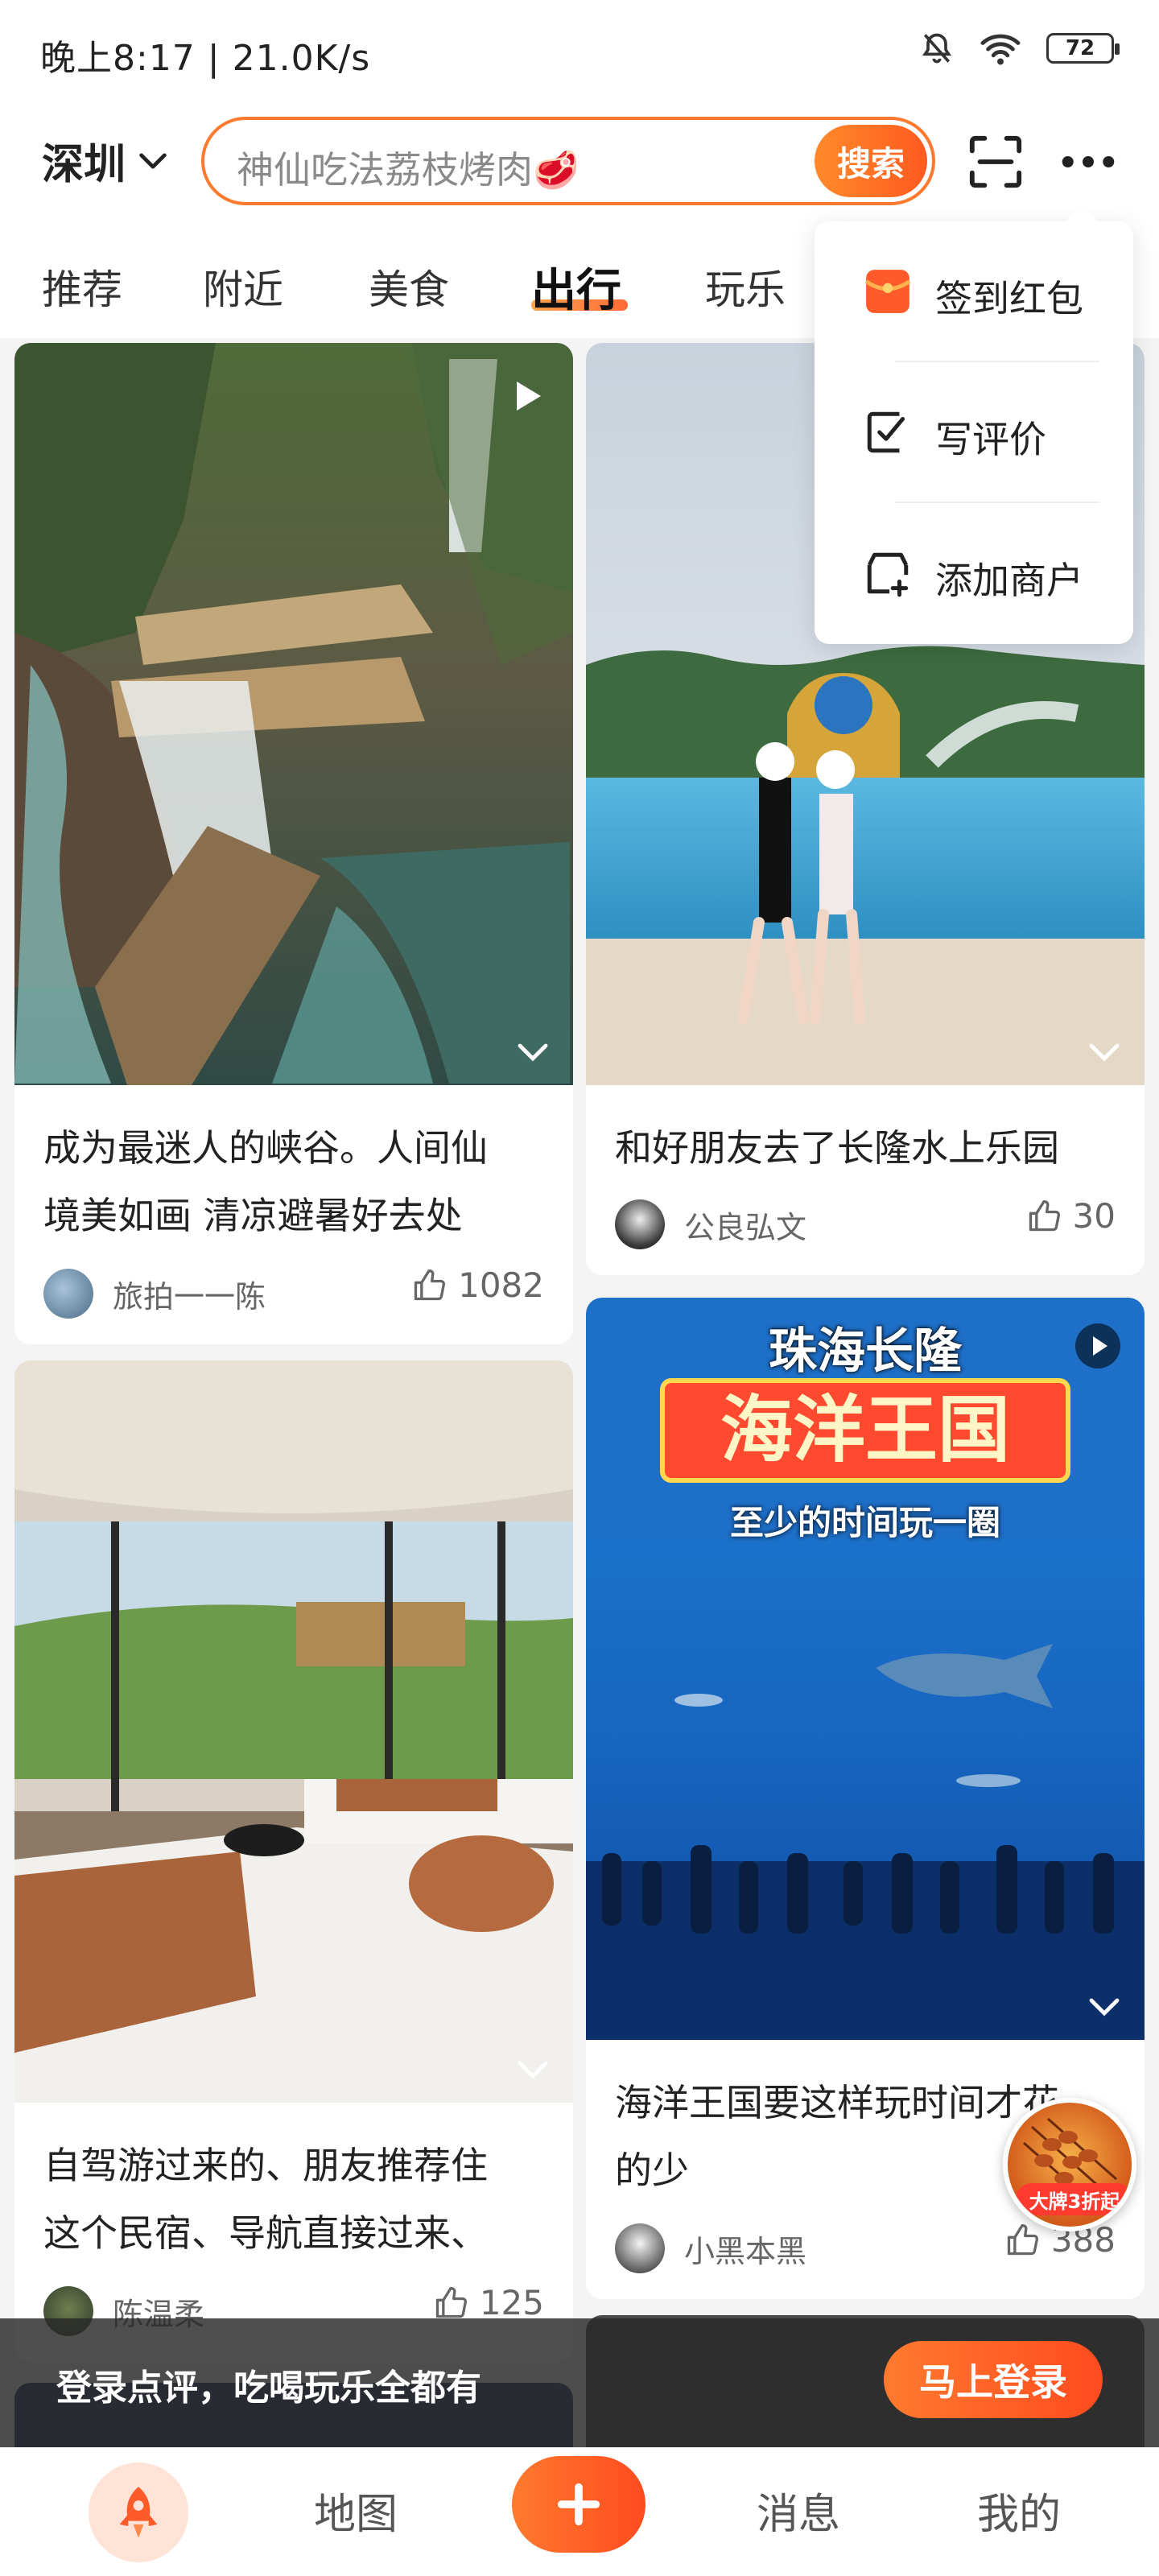 The width and height of the screenshot is (1159, 2576). Describe the element at coordinates (576, 287) in the screenshot. I see `tab-travel: 出行` at that location.